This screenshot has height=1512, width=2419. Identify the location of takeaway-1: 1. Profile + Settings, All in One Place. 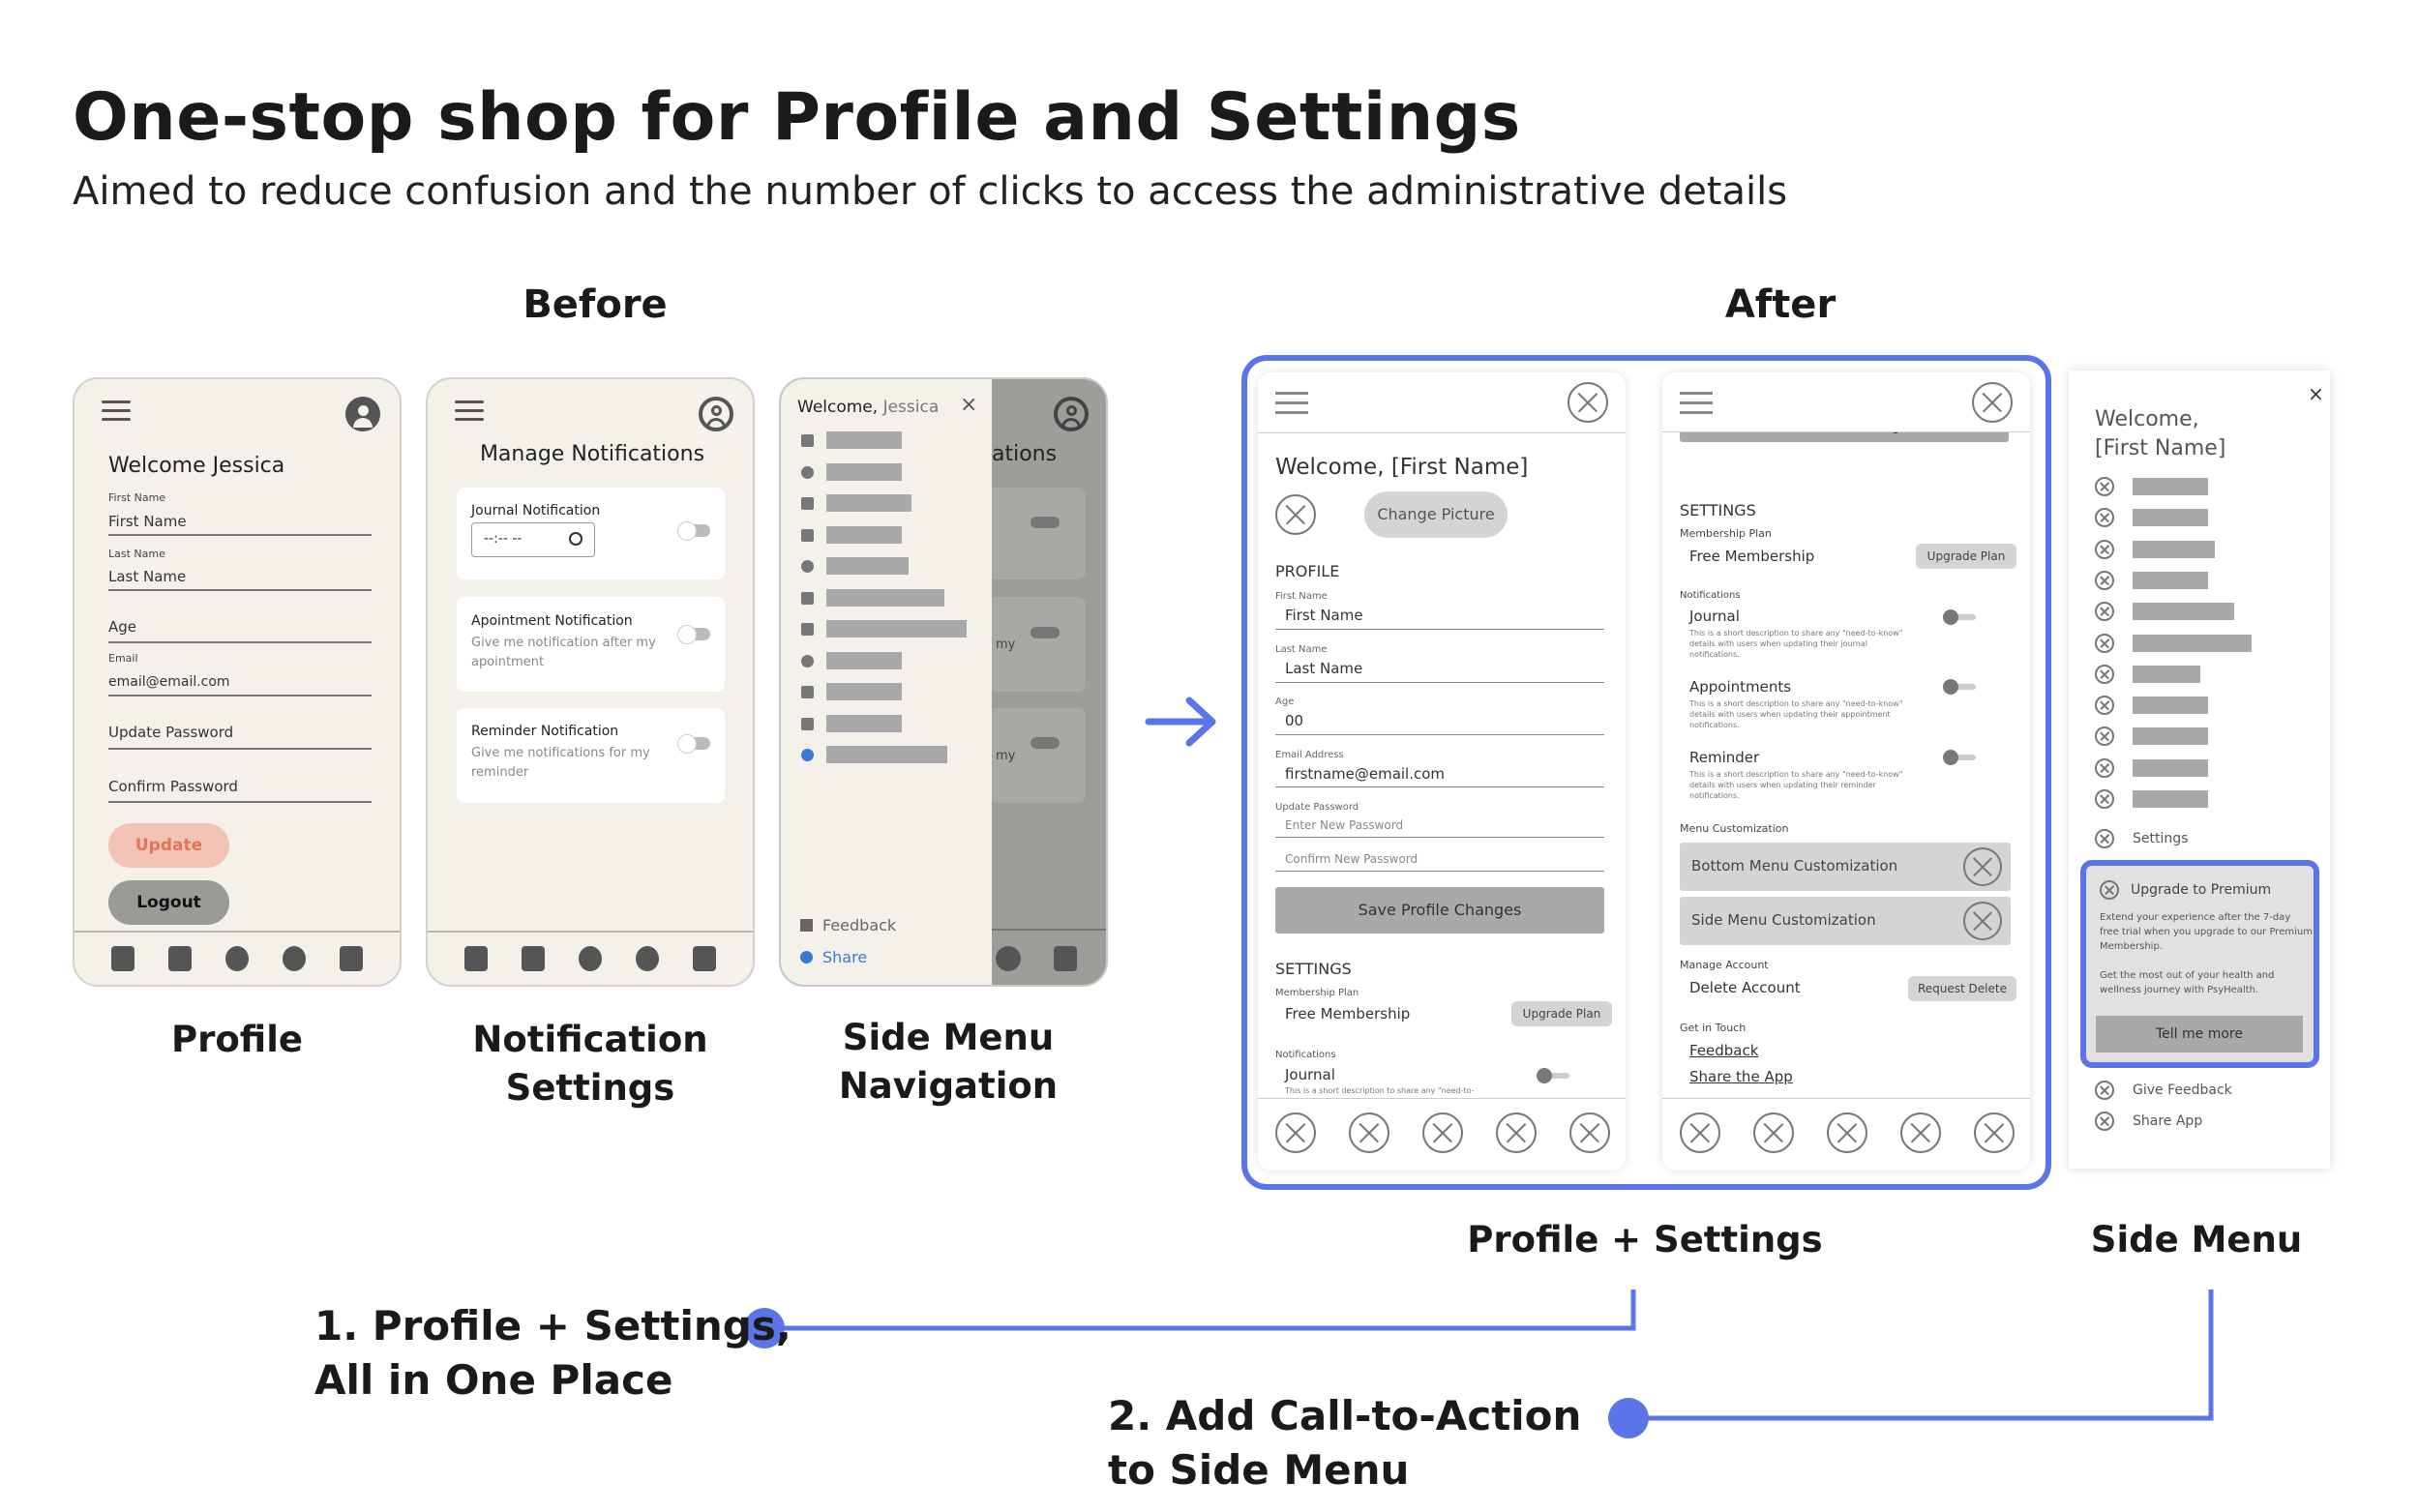
(552, 1353).